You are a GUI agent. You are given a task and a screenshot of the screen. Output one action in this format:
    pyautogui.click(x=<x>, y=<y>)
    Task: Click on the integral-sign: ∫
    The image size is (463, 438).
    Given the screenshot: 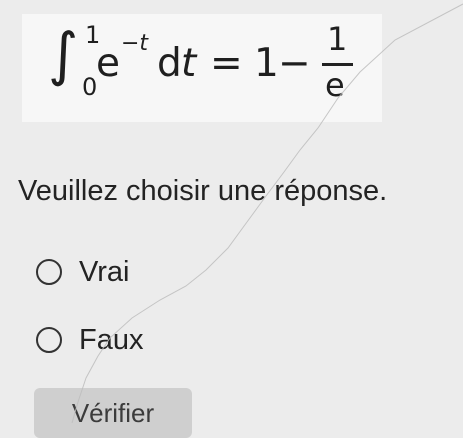 What is the action you would take?
    pyautogui.click(x=63, y=54)
    